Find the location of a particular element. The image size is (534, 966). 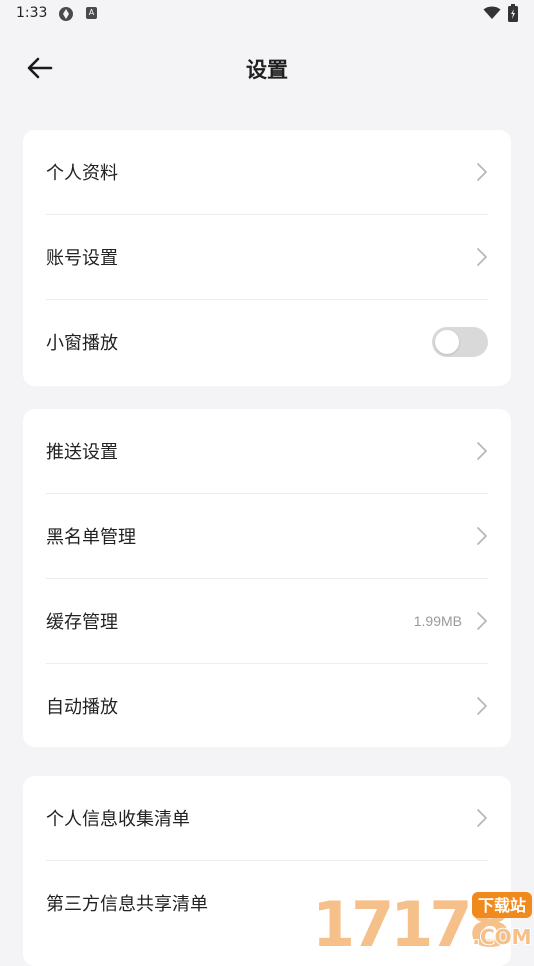

status-time: 1:33 is located at coordinates (32, 13).